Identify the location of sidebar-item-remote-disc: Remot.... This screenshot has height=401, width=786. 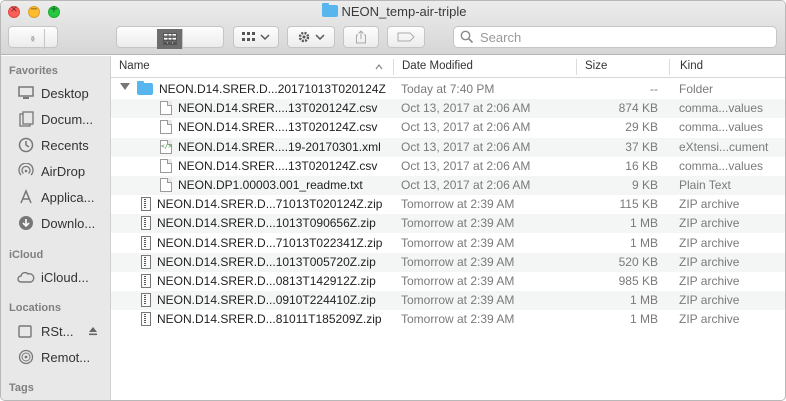
(53, 357).